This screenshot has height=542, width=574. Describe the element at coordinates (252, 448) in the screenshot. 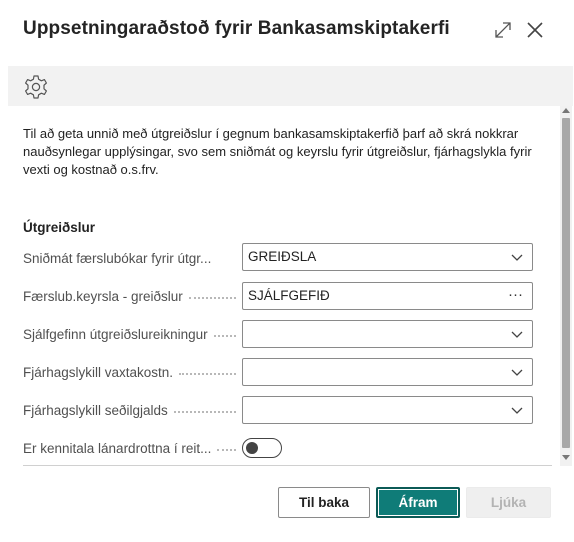

I see `toggle-knob` at that location.